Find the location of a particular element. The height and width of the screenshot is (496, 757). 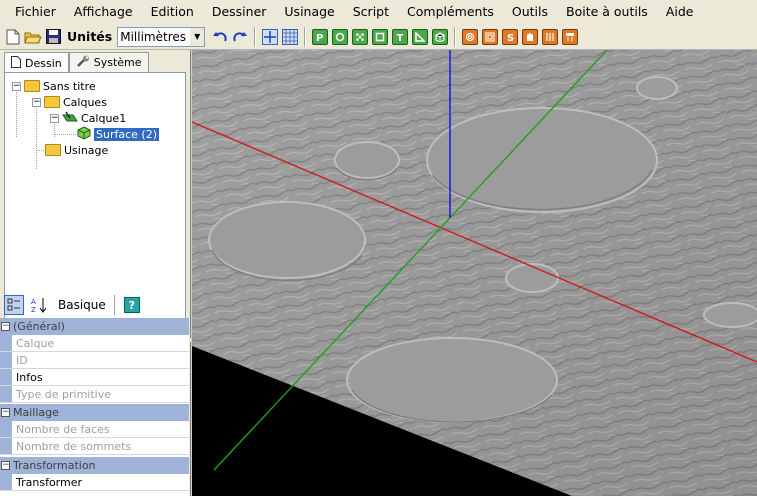

units-select-value: Millimètres is located at coordinates (153, 36).